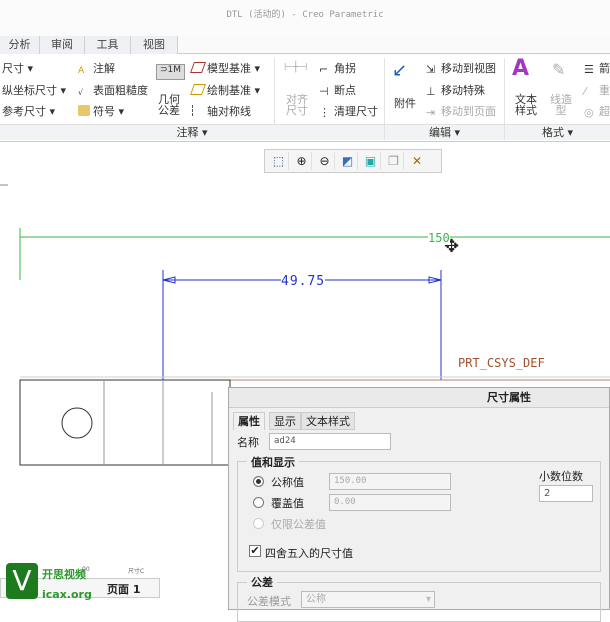  What do you see at coordinates (287, 503) in the screenshot?
I see `override-label: 覆盖值` at bounding box center [287, 503].